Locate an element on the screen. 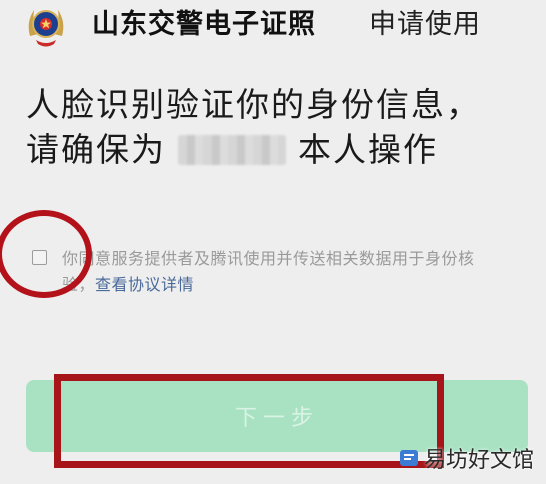 The width and height of the screenshot is (546, 484). watermark-logo-icon is located at coordinates (408, 458).